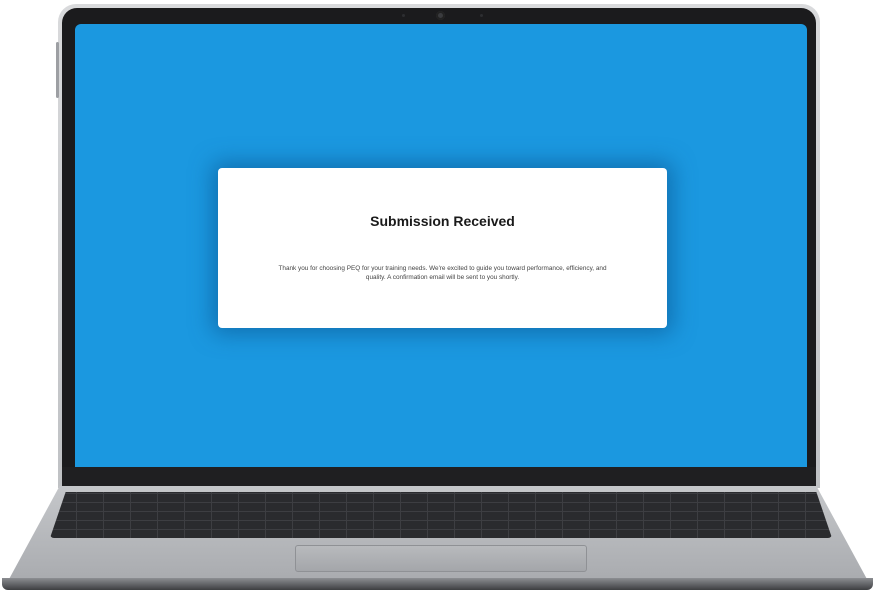 The height and width of the screenshot is (590, 875). Describe the element at coordinates (437, 584) in the screenshot. I see `laptop-base-front-edge` at that location.